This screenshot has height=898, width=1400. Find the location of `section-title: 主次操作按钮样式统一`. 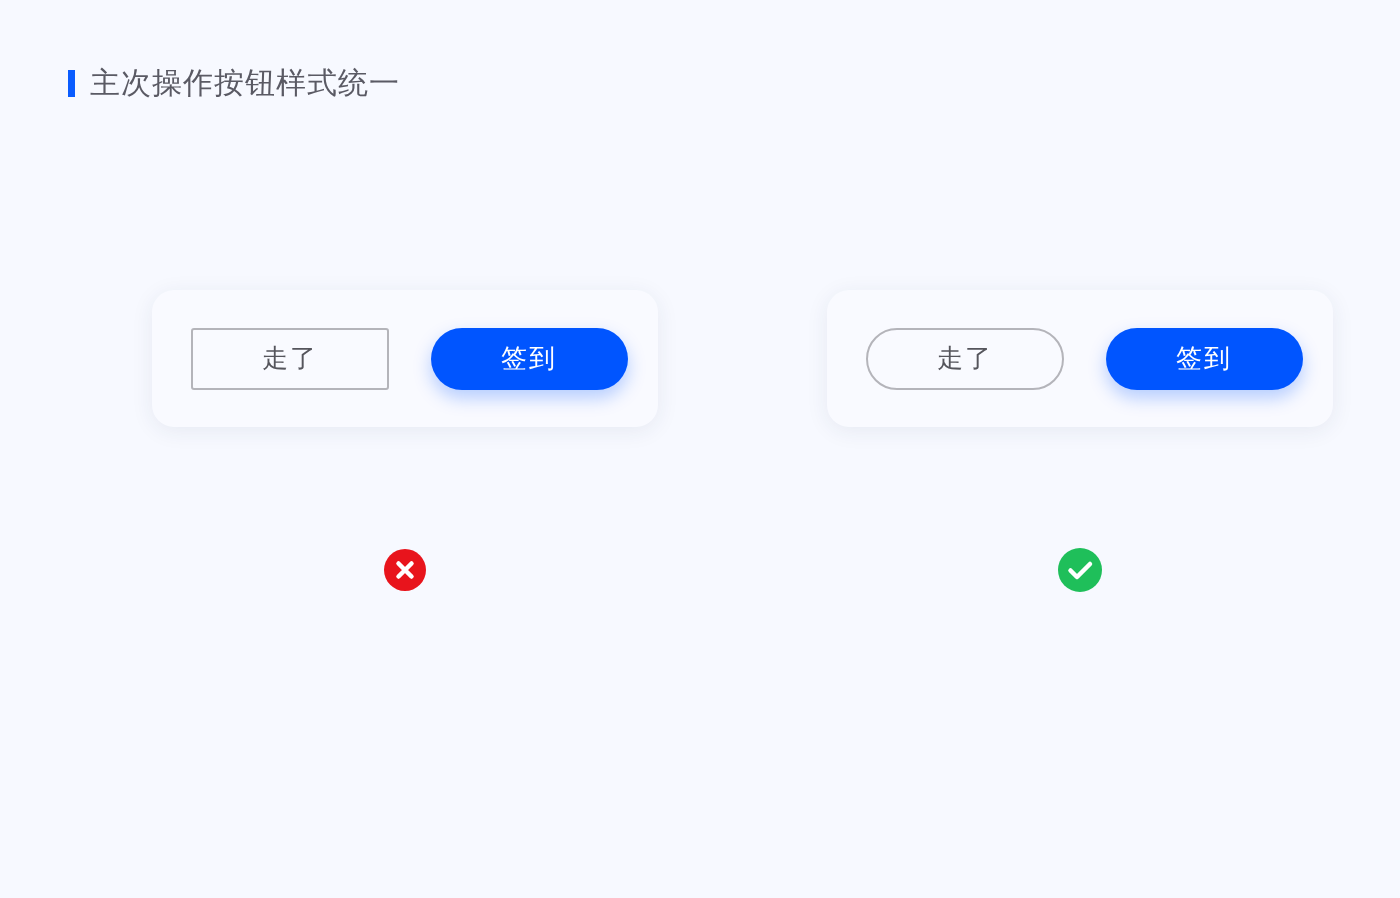

section-title: 主次操作按钮样式统一 is located at coordinates (245, 83).